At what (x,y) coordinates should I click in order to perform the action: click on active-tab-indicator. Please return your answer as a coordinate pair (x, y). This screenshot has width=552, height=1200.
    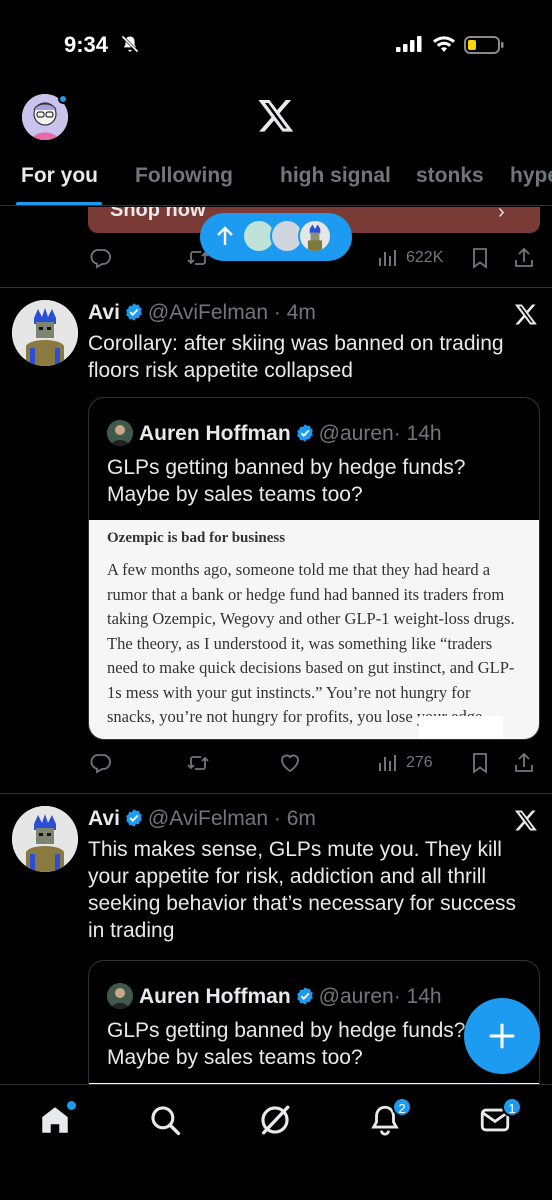
    Looking at the image, I should click on (59, 203).